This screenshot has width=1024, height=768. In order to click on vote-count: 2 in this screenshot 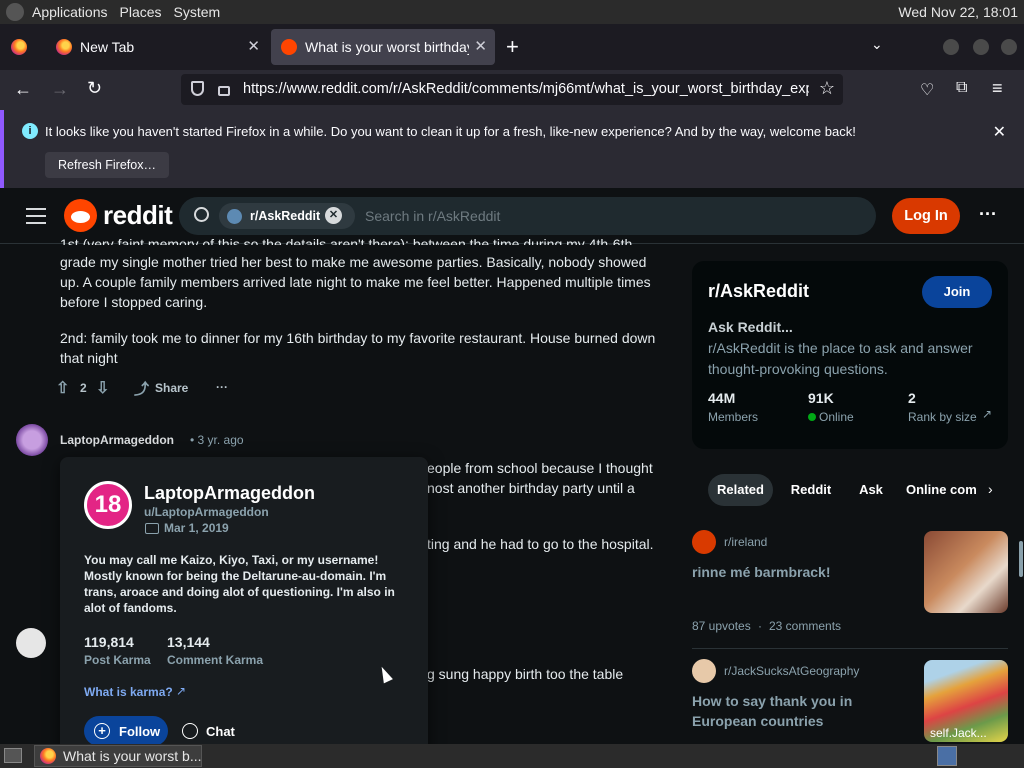, I will do `click(83, 388)`.